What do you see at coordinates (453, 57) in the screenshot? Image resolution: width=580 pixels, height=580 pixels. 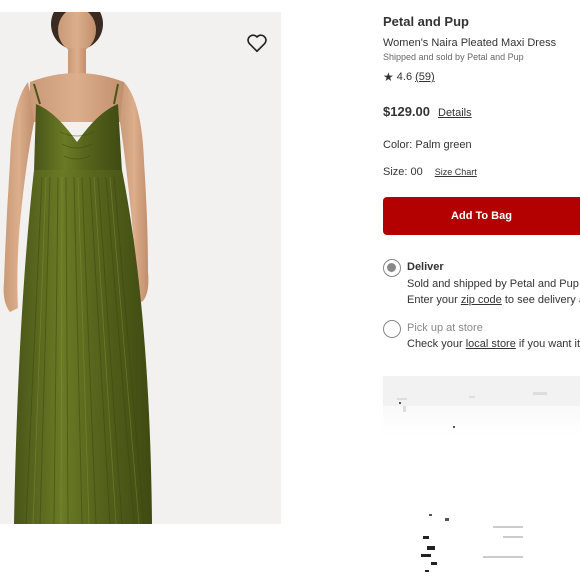 I see `shipped-by-text: Shipped and sold by Petal and Pup` at bounding box center [453, 57].